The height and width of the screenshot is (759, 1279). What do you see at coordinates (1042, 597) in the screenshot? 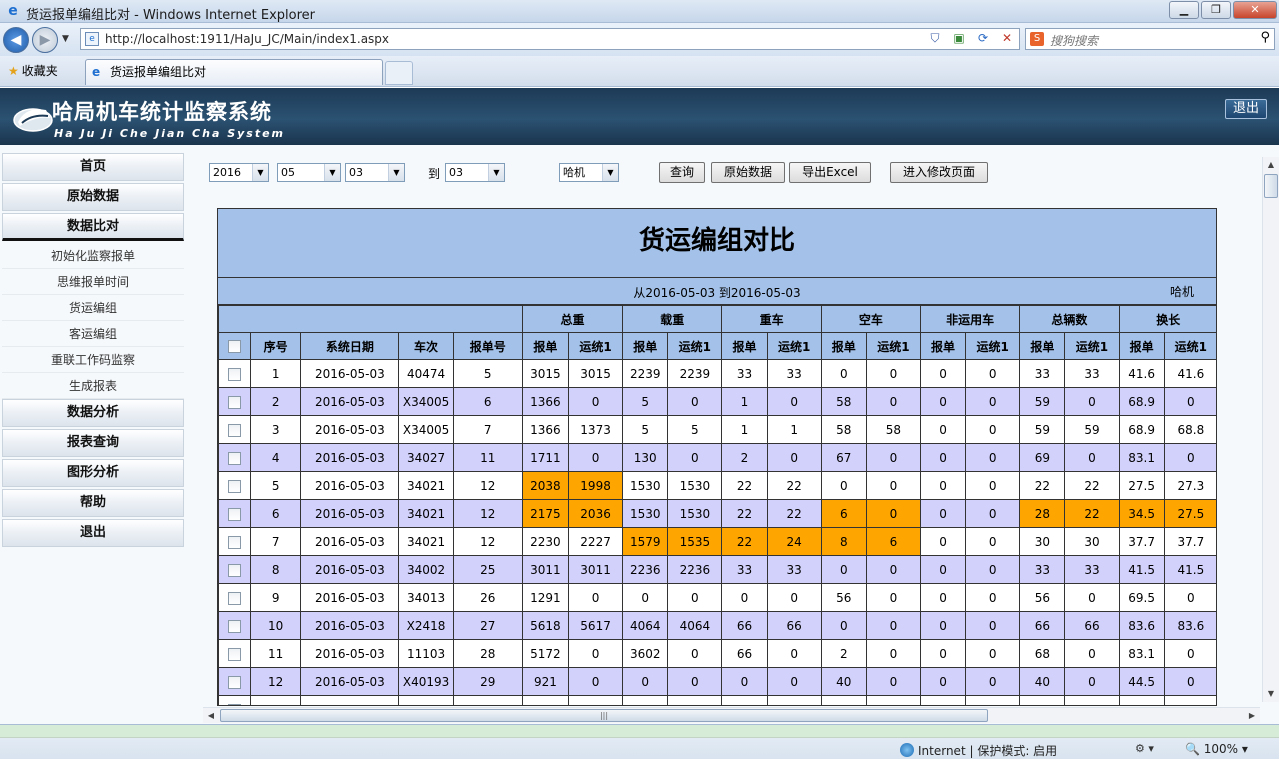
I see `table-cell: 56` at bounding box center [1042, 597].